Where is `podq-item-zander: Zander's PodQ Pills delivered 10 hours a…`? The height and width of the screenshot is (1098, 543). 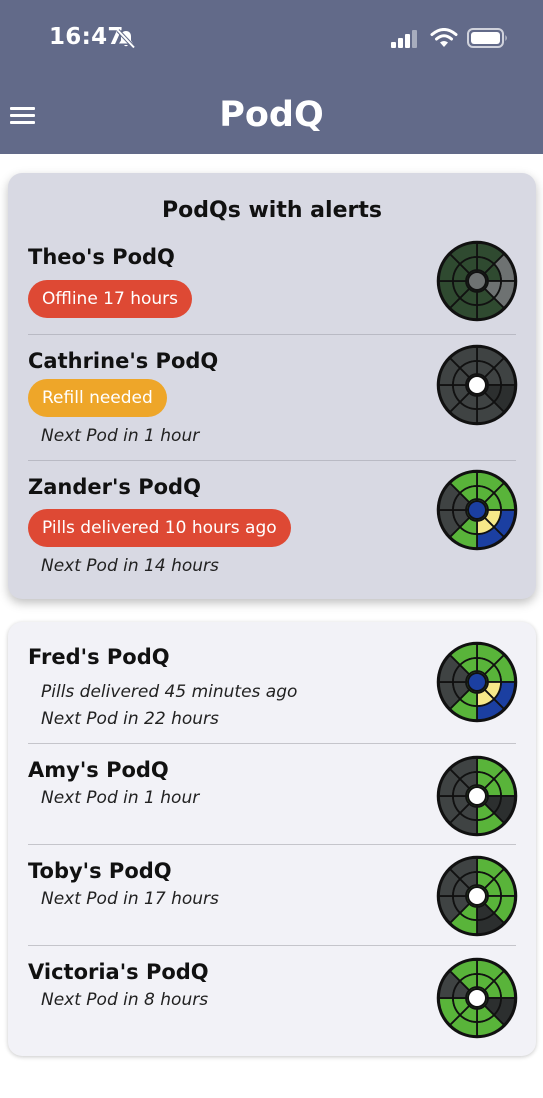 podq-item-zander: Zander's PodQ Pills delivered 10 hours a… is located at coordinates (273, 527).